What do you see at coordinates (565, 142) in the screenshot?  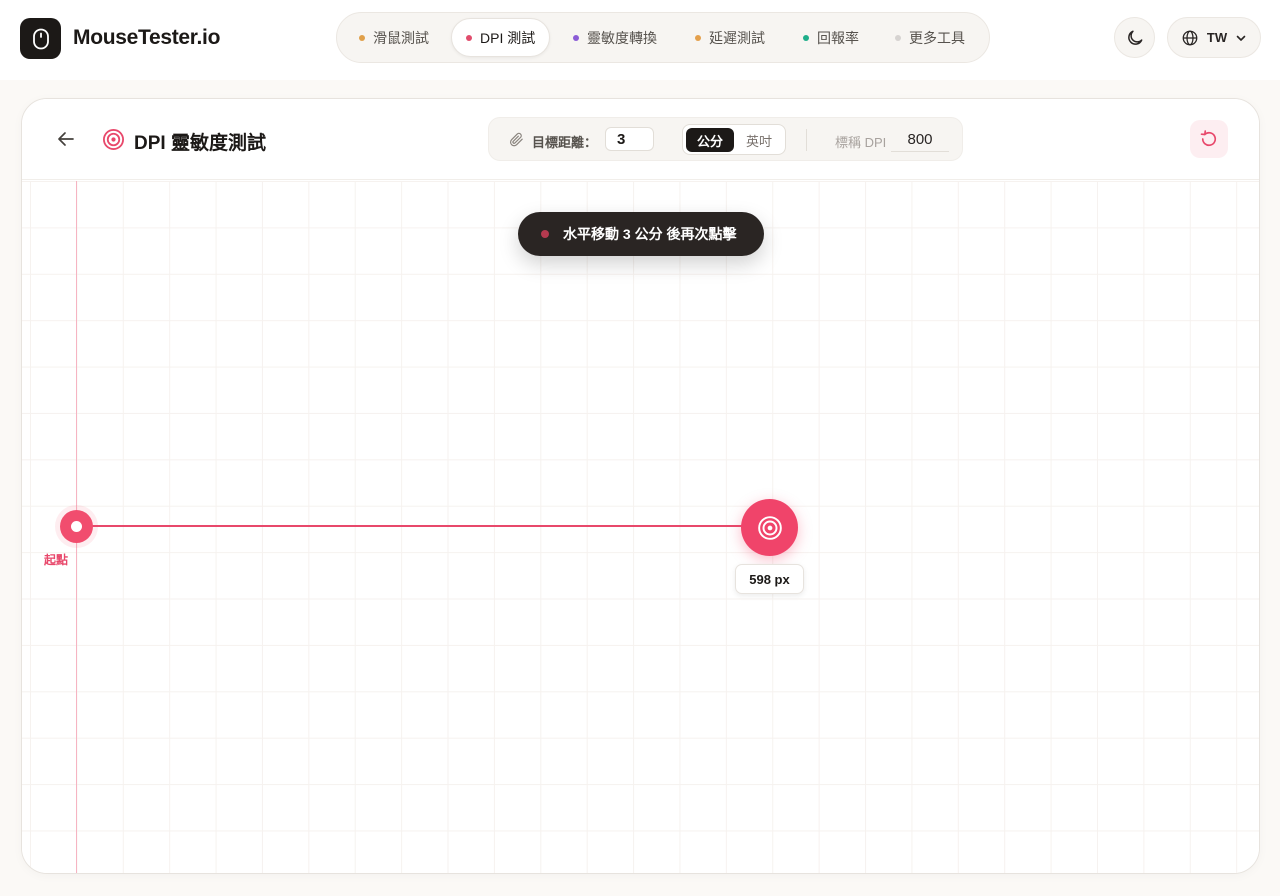 I see `target-distance-label: 目標距離：` at bounding box center [565, 142].